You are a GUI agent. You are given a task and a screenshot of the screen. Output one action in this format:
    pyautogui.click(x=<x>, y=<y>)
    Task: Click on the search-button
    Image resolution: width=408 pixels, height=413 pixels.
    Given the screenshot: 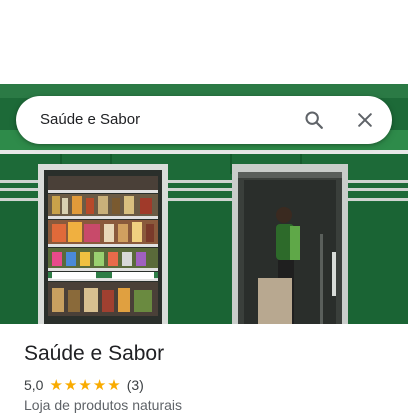 What is the action you would take?
    pyautogui.click(x=314, y=120)
    